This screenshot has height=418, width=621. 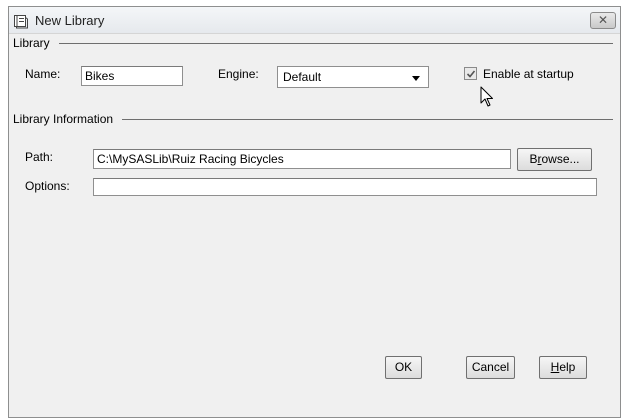 I want to click on info-group-divider, so click(x=367, y=119).